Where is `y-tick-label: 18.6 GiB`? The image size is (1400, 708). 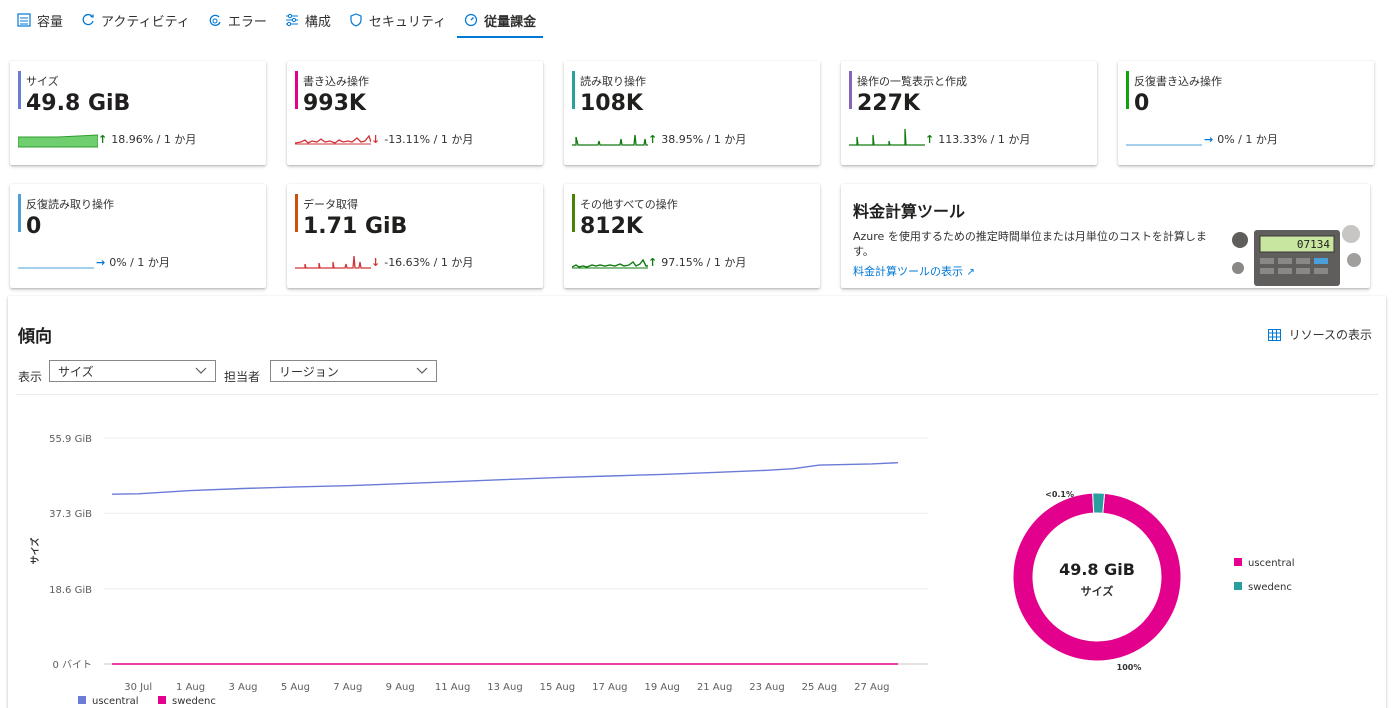
y-tick-label: 18.6 GiB is located at coordinates (70, 590).